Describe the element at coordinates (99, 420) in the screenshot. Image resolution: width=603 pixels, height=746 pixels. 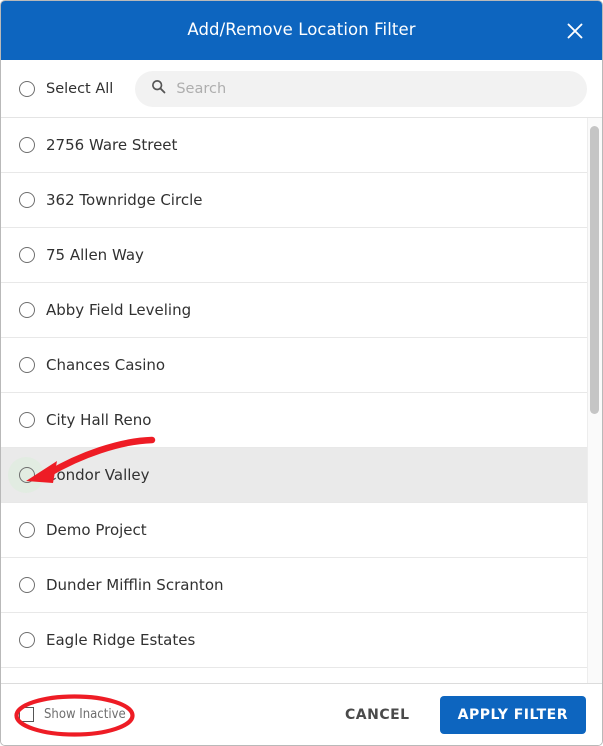
I see `list-item-label: City Hall Reno` at that location.